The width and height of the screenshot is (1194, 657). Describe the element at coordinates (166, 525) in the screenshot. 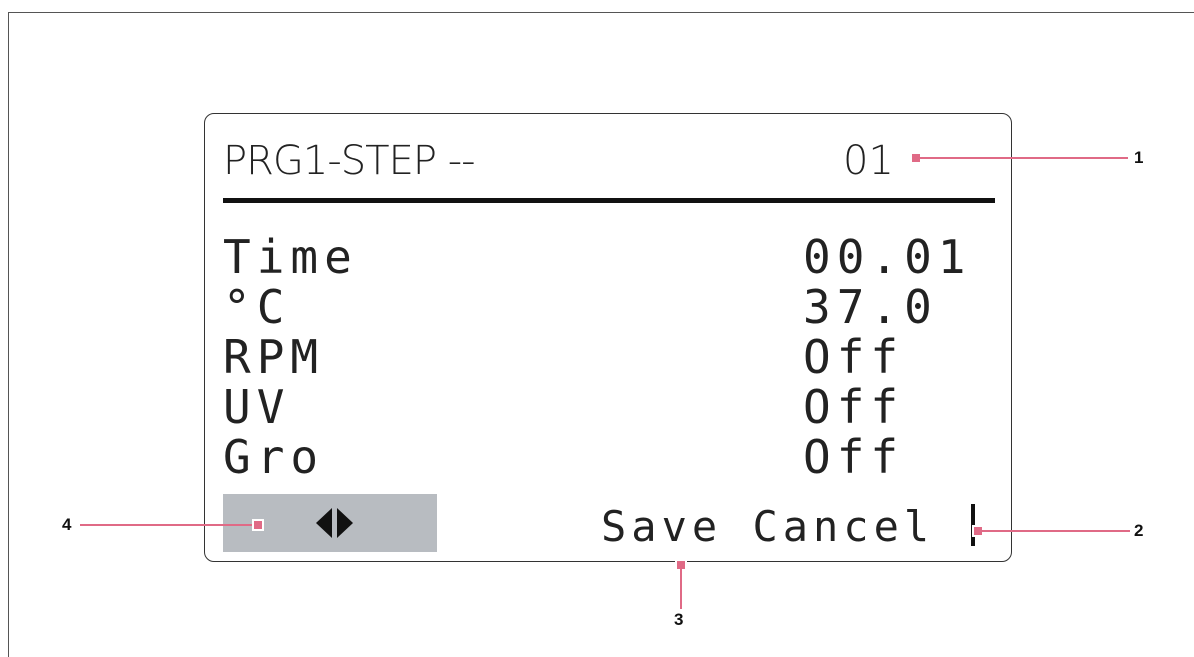

I see `callout-4-line` at that location.